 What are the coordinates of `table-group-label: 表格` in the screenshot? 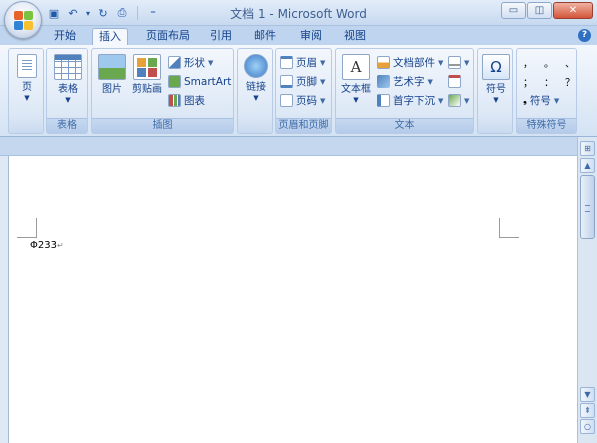 It's located at (67, 125).